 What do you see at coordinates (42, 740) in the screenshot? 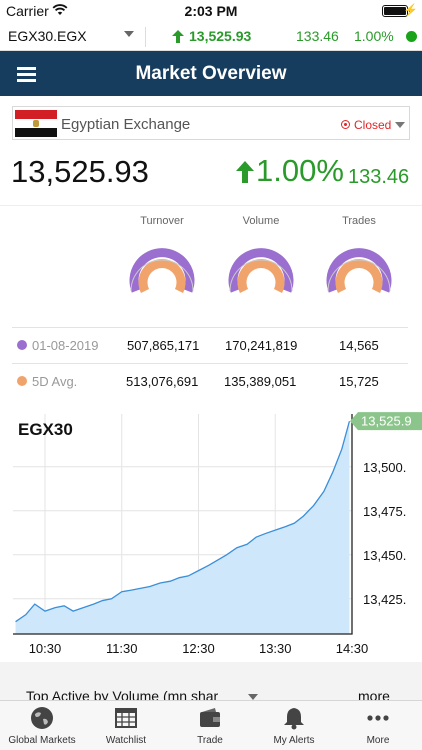
I see `tab-label: Global Markets` at bounding box center [42, 740].